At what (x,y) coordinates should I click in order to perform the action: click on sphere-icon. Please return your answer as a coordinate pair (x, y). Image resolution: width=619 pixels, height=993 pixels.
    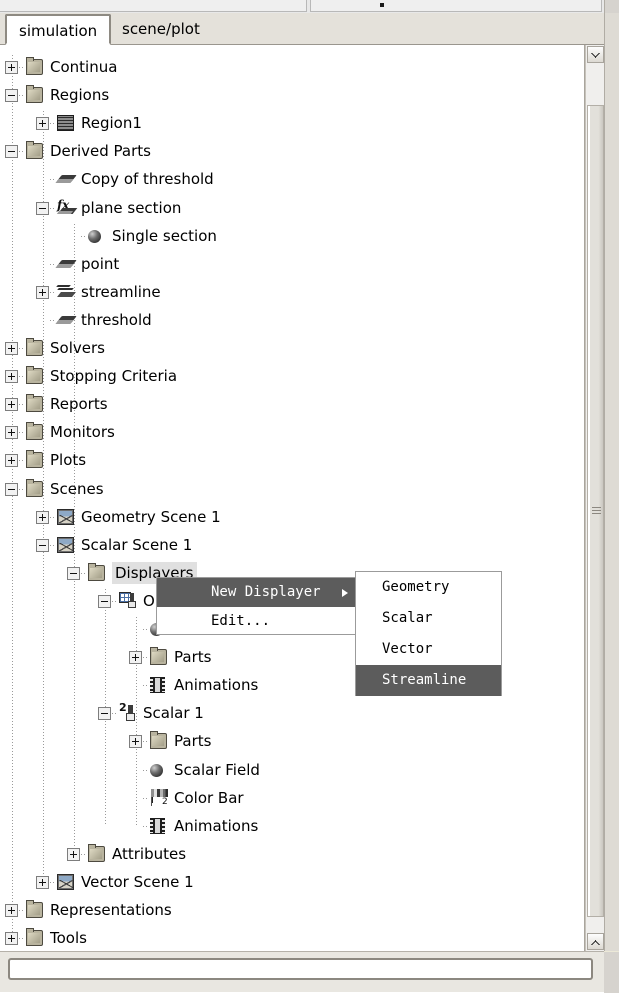
    Looking at the image, I should click on (94, 236).